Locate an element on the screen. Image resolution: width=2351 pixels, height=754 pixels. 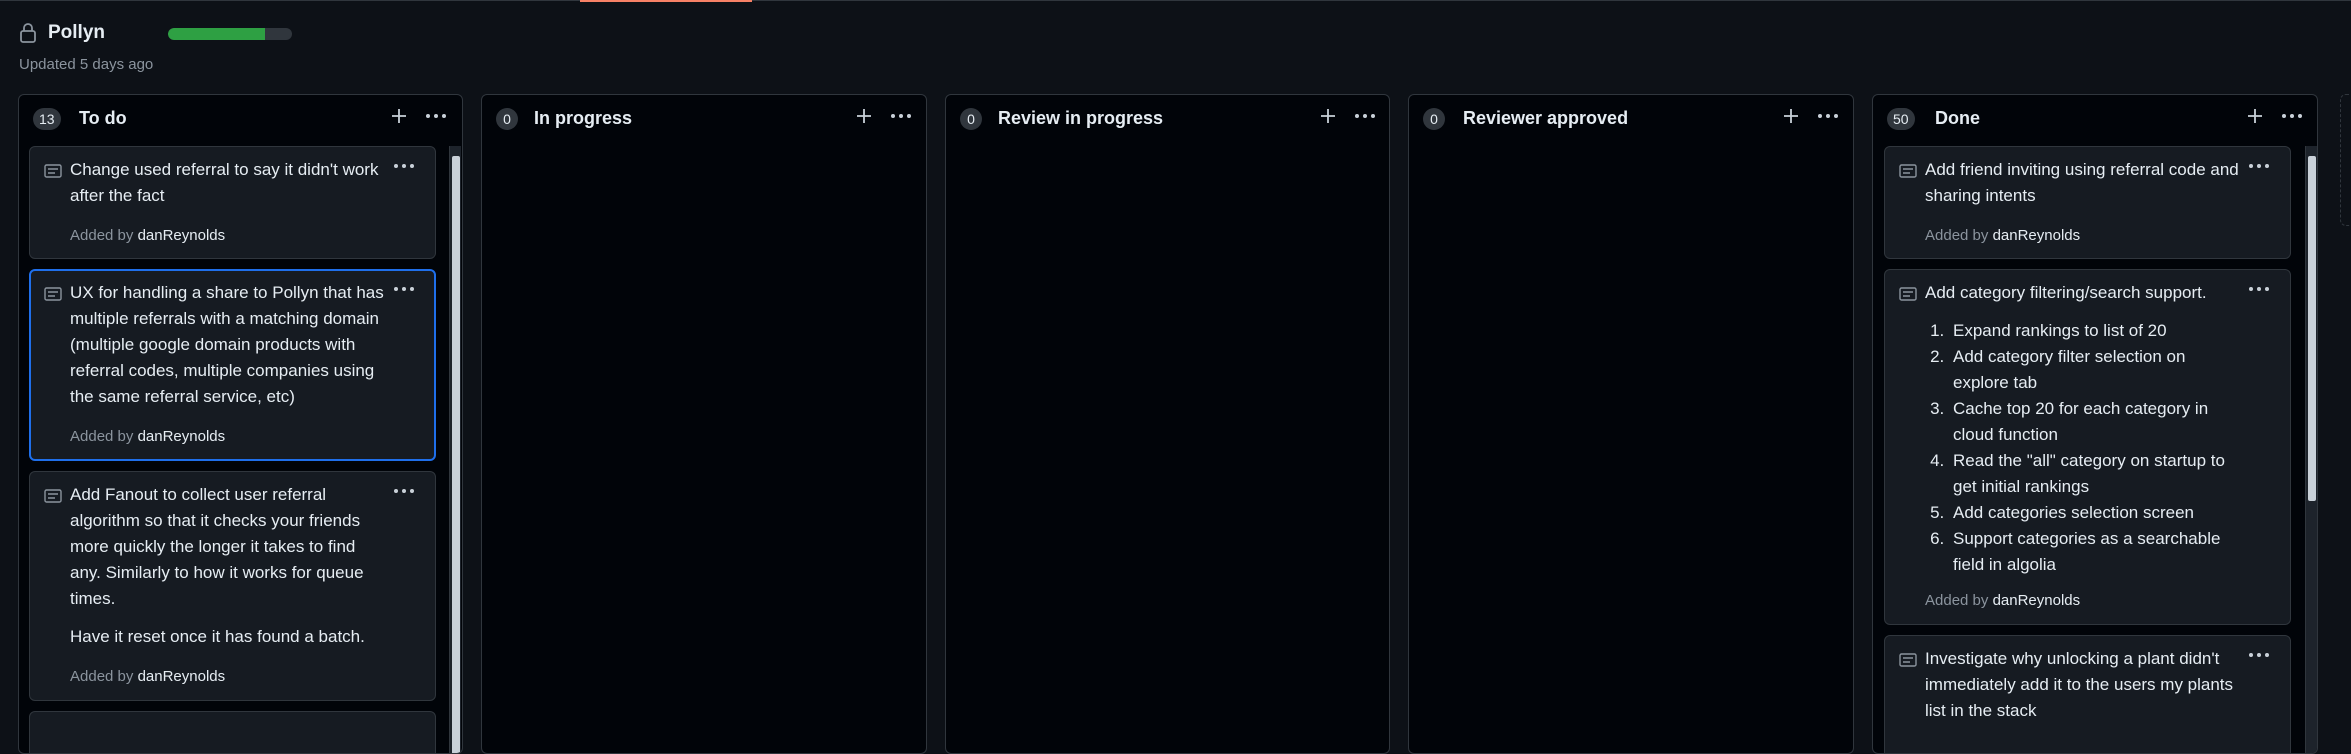
column-title: Review in progress is located at coordinates (1081, 118).